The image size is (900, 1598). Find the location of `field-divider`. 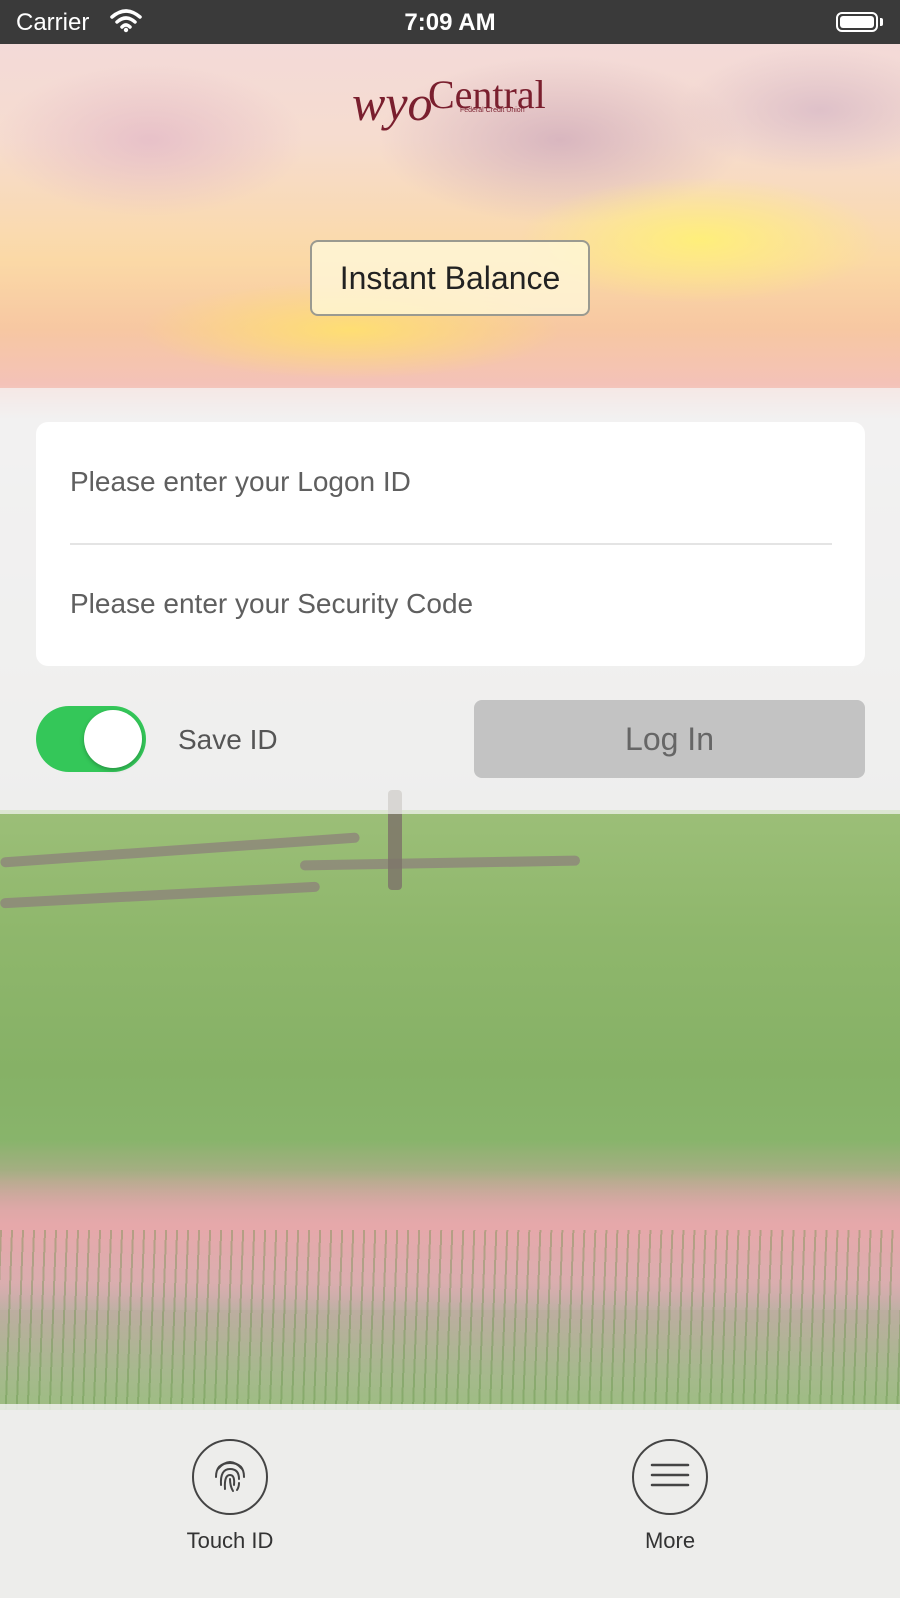

field-divider is located at coordinates (451, 544).